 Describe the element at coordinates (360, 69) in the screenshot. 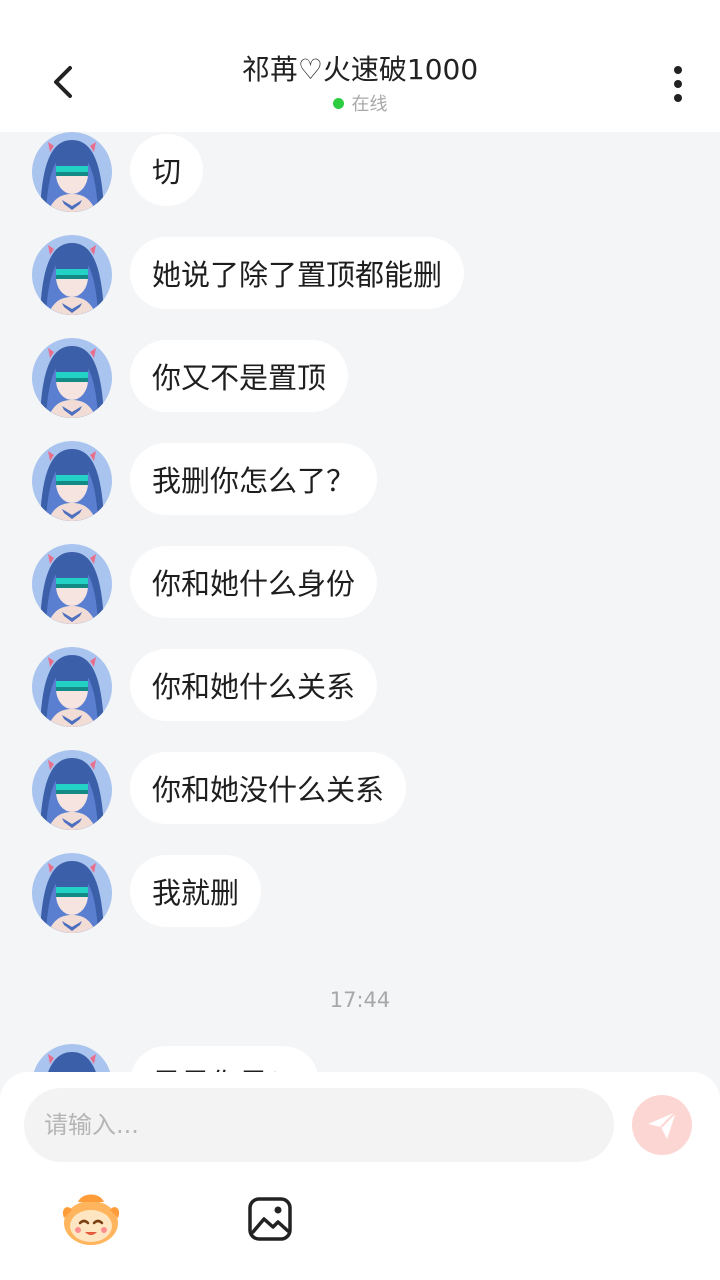

I see `chat-title: 祁苒♡火速破1000` at that location.